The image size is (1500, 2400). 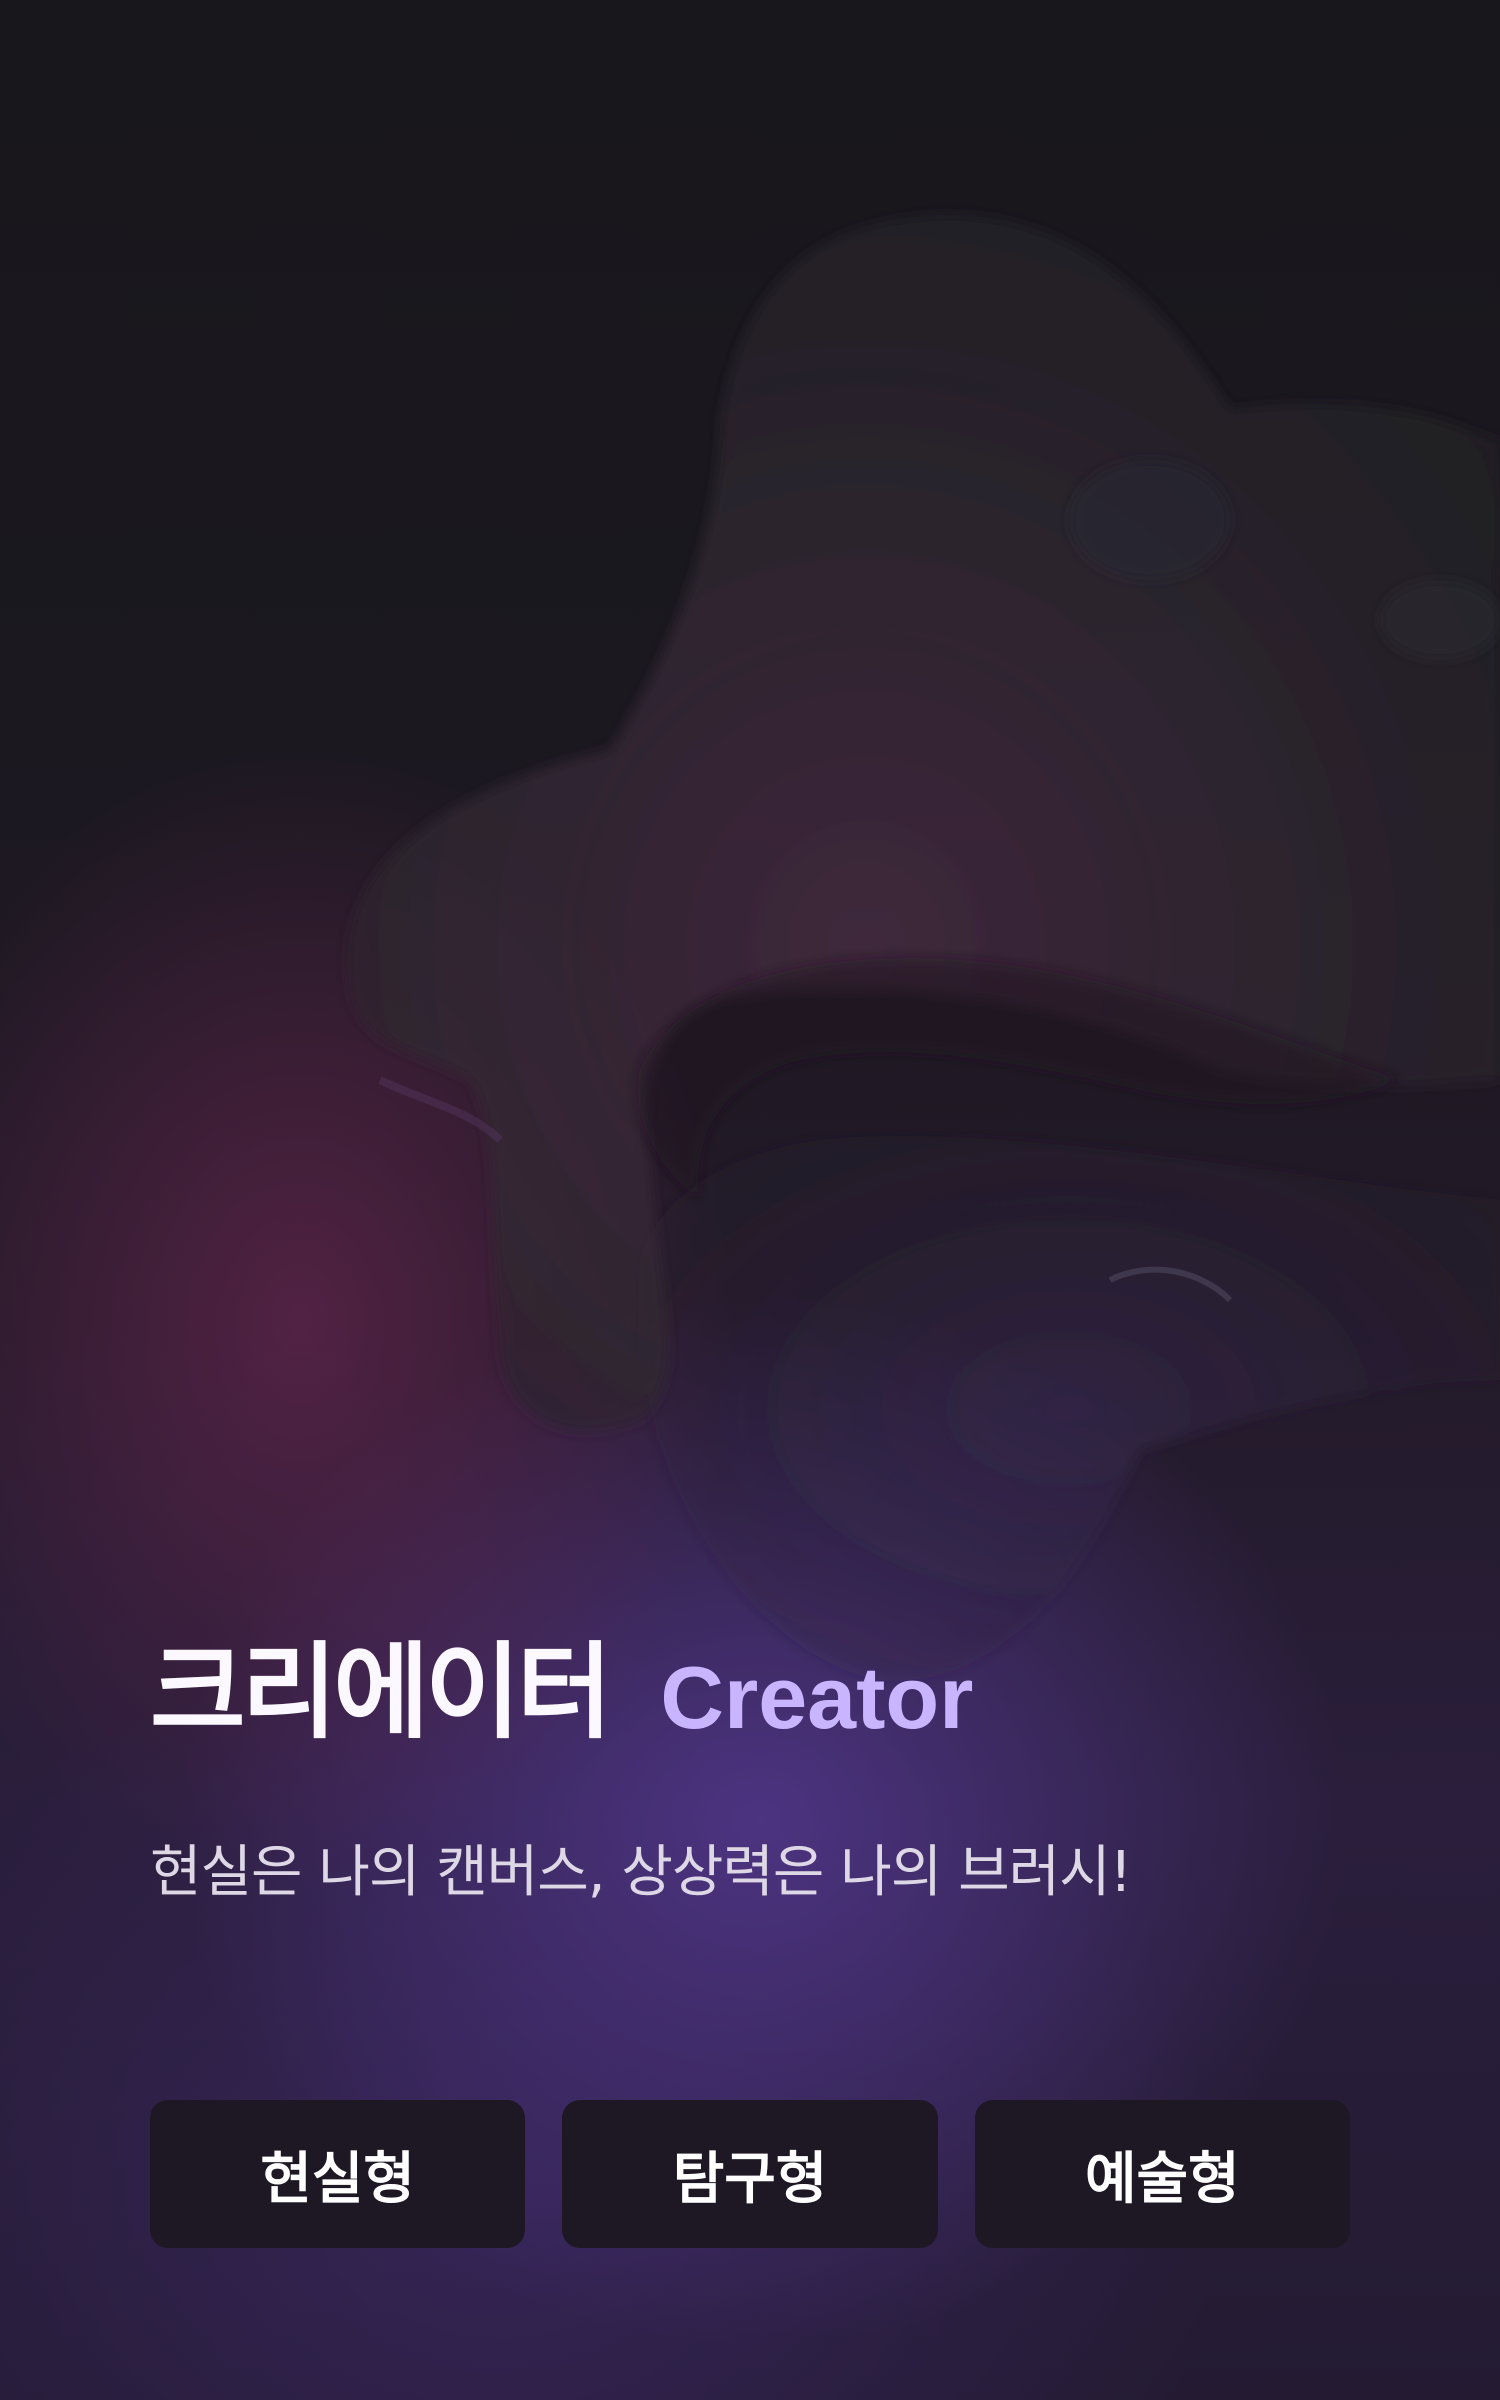 What do you see at coordinates (381, 1692) in the screenshot?
I see `title-korean: 크리에이터` at bounding box center [381, 1692].